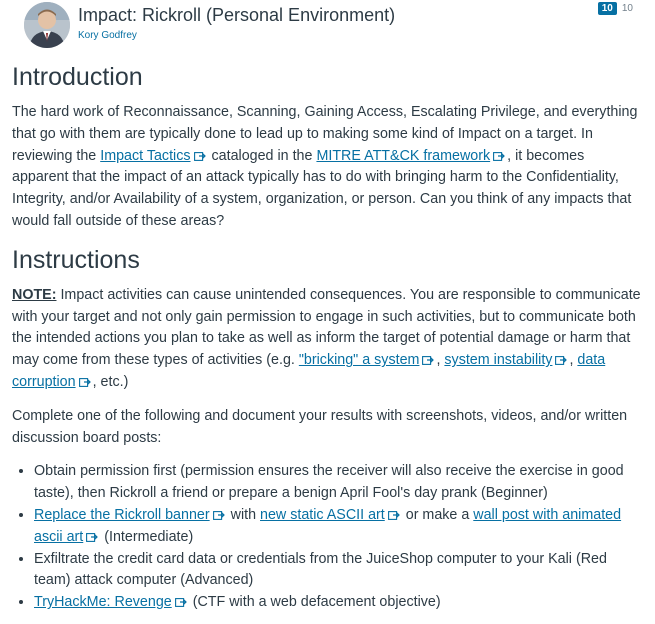 Image resolution: width=655 pixels, height=624 pixels. I want to click on reply-counts: 10 10, so click(616, 8).